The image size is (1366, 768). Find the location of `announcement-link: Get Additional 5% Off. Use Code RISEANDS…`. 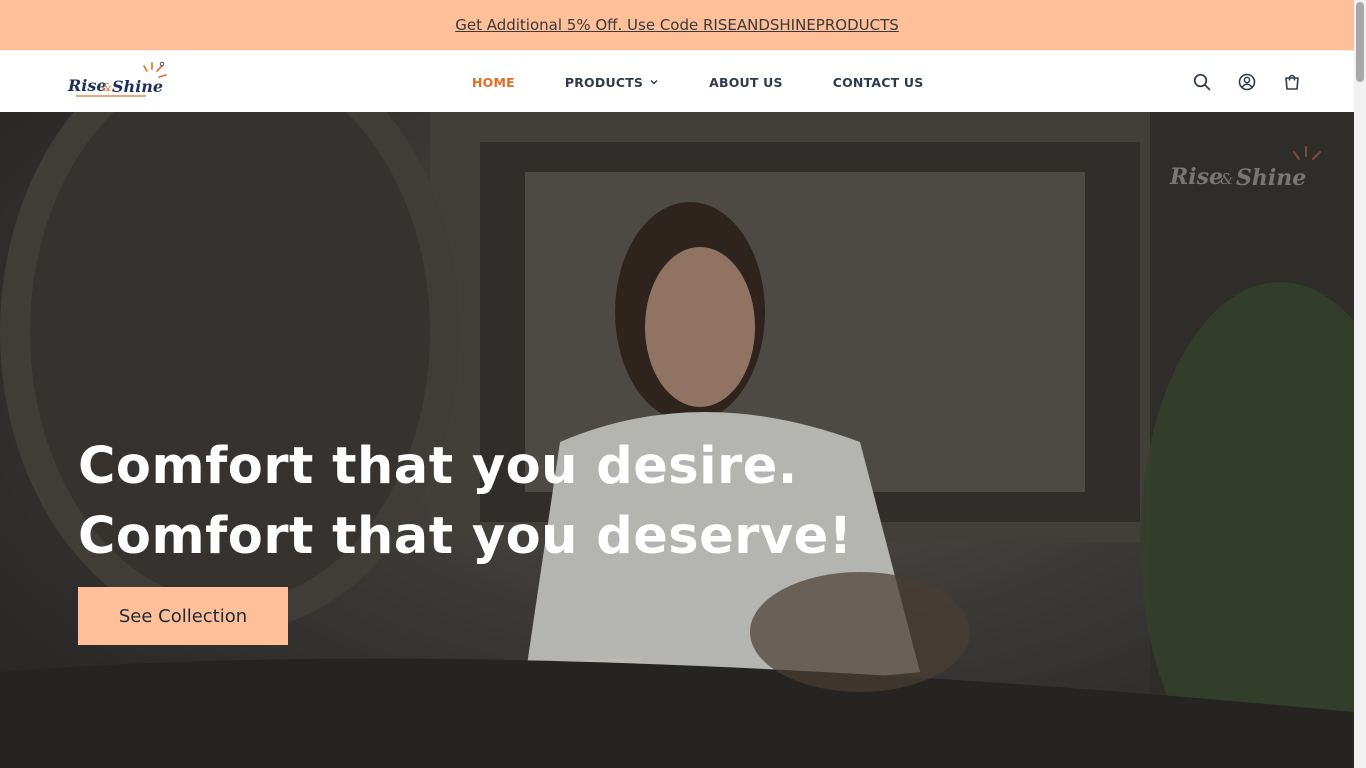

announcement-link: Get Additional 5% Off. Use Code RISEANDS… is located at coordinates (677, 25).